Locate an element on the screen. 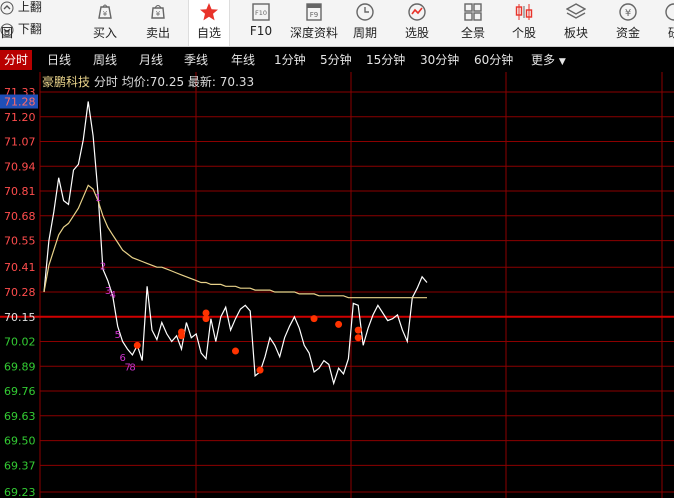 The height and width of the screenshot is (498, 674). y-tick-label: 70.94 is located at coordinates (20, 166).